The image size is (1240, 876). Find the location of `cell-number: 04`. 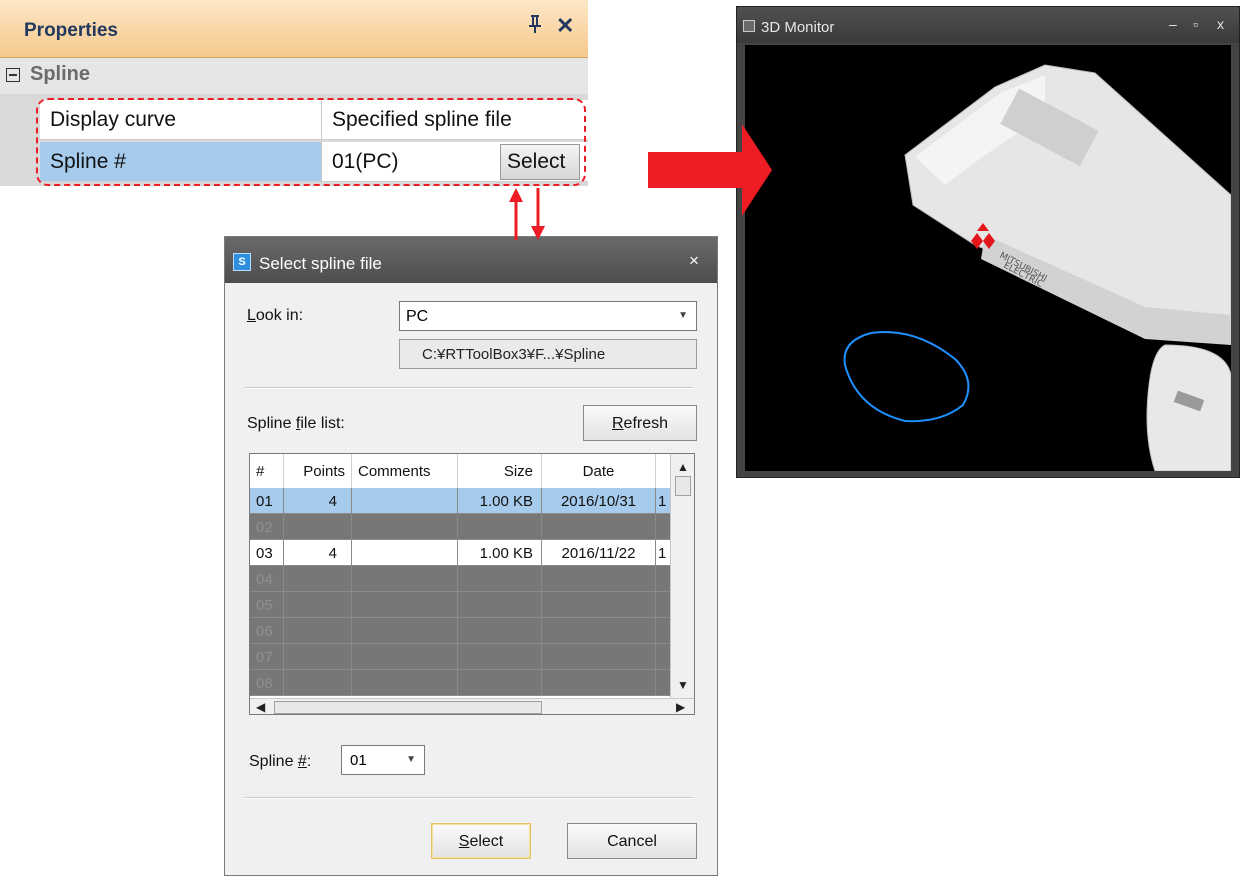

cell-number: 04 is located at coordinates (267, 579).